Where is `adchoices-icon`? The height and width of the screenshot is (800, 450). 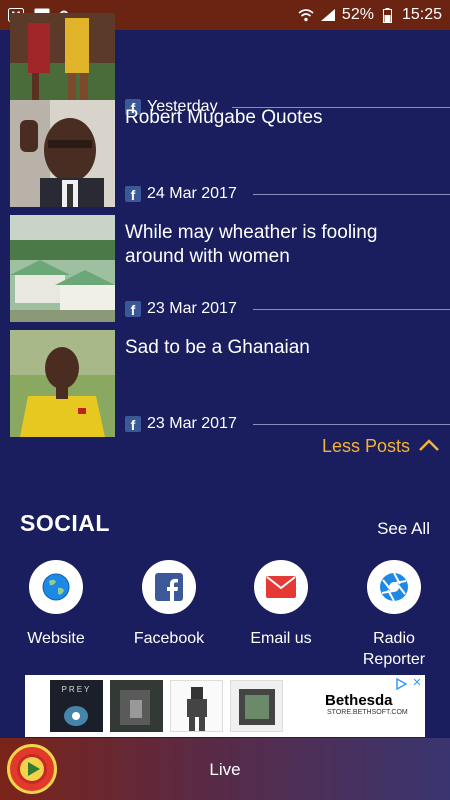 adchoices-icon is located at coordinates (401, 684).